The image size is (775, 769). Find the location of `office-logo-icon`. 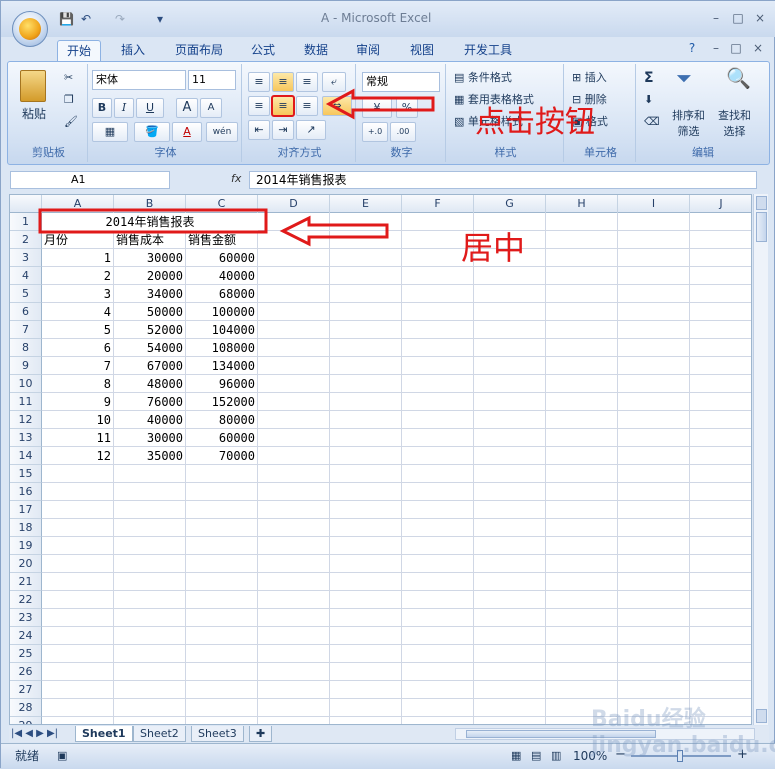

office-logo-icon is located at coordinates (30, 29).